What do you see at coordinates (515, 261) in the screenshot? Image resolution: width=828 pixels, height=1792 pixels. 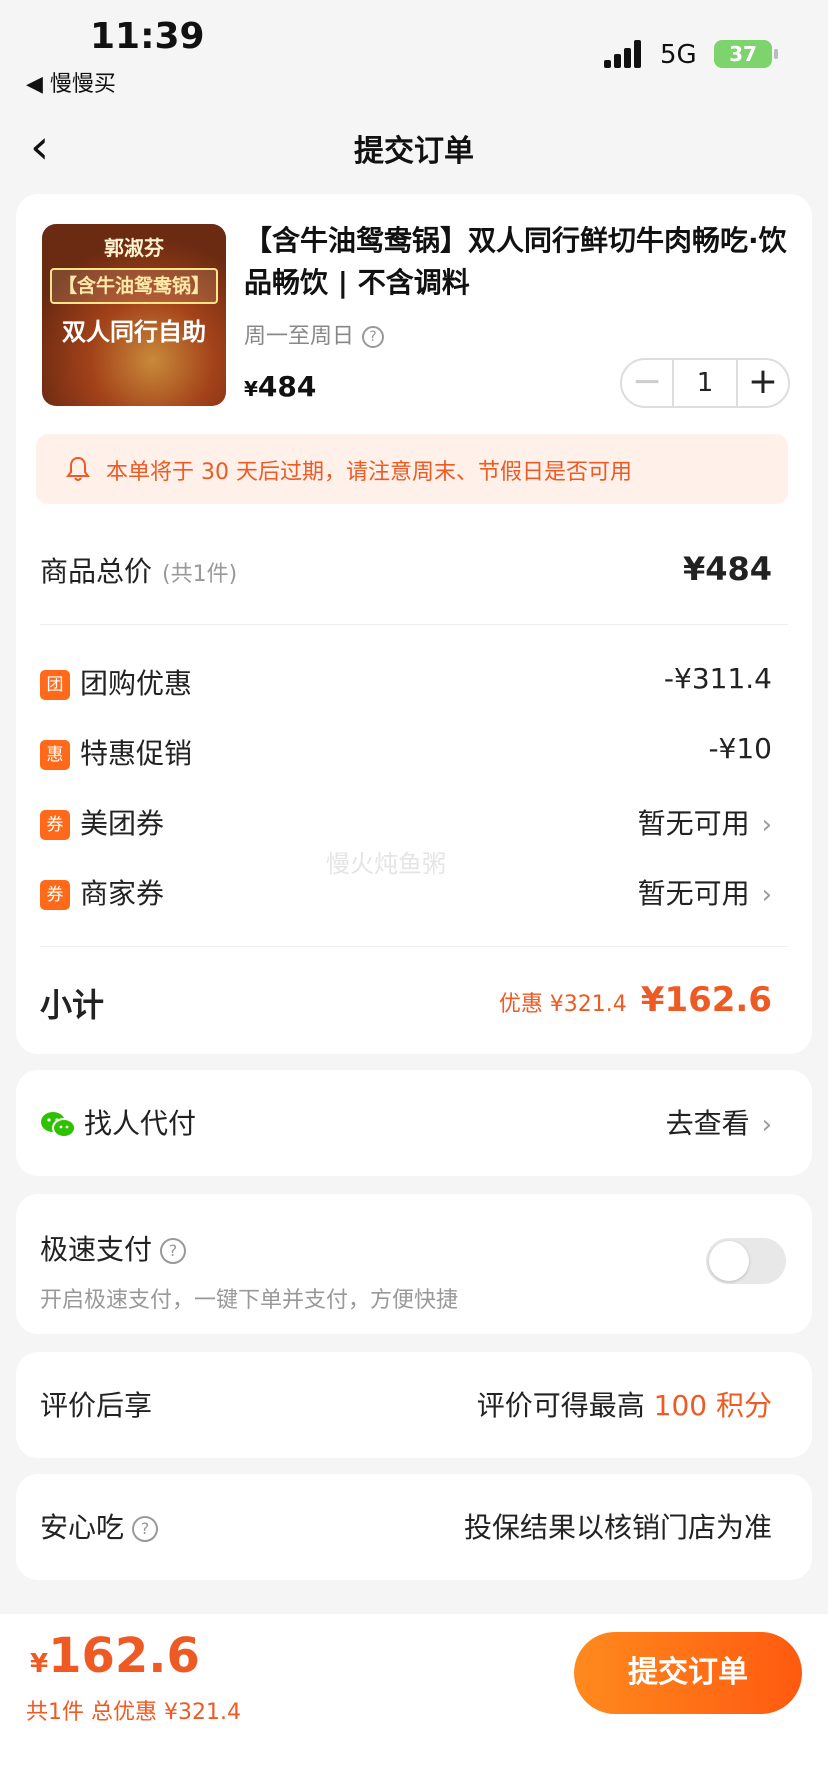 I see `product-title: 【含牛油鸳鸯锅】双人同行鲜切牛肉畅吃·饮品畅饮 | 不含调料` at bounding box center [515, 261].